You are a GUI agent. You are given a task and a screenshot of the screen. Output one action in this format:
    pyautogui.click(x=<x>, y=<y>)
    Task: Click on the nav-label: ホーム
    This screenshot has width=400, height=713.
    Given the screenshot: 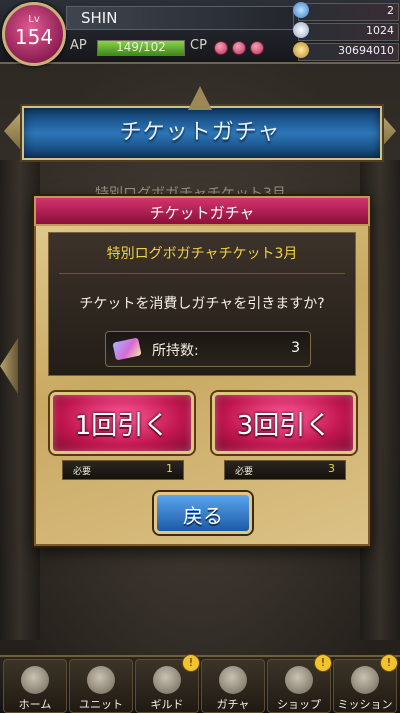 What is the action you would take?
    pyautogui.click(x=35, y=704)
    